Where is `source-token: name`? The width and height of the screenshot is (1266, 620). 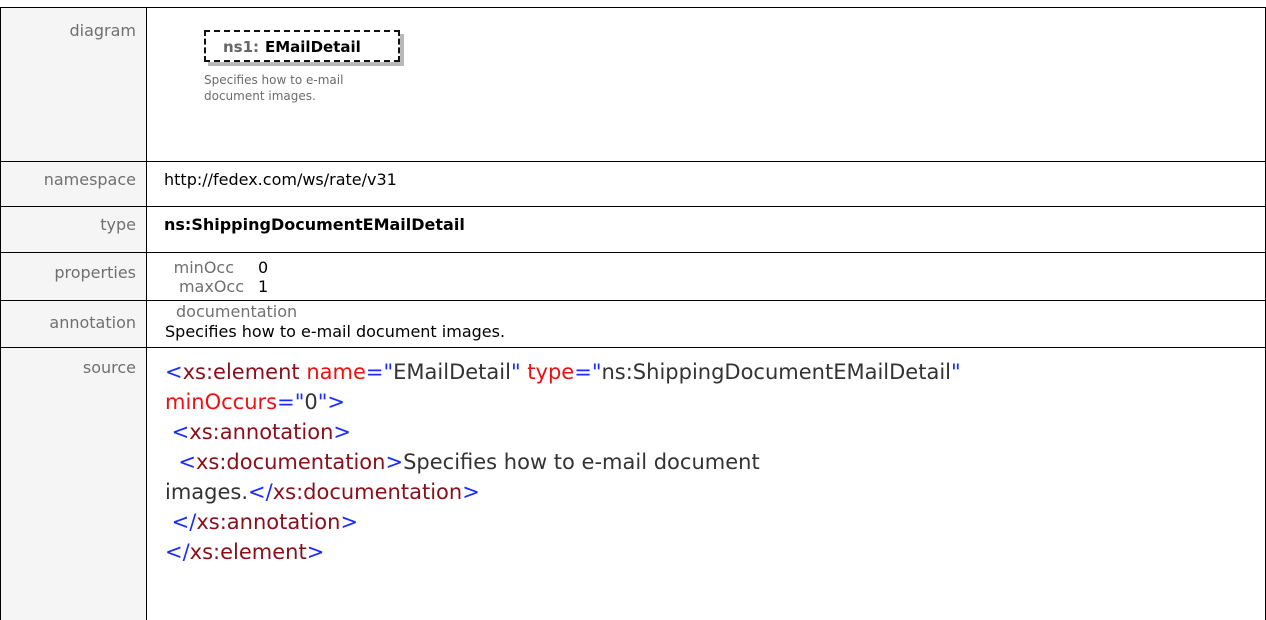
source-token: name is located at coordinates (332, 372).